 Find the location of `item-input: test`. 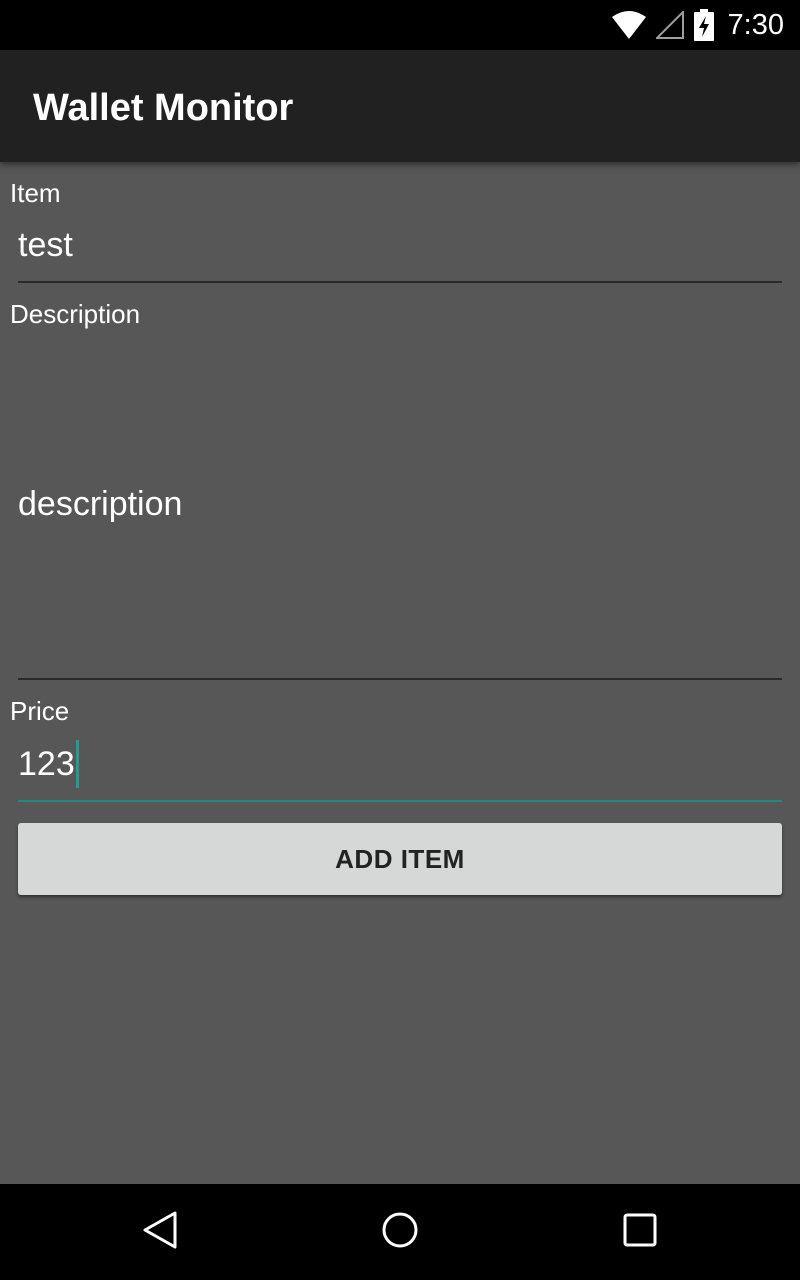

item-input: test is located at coordinates (45, 245).